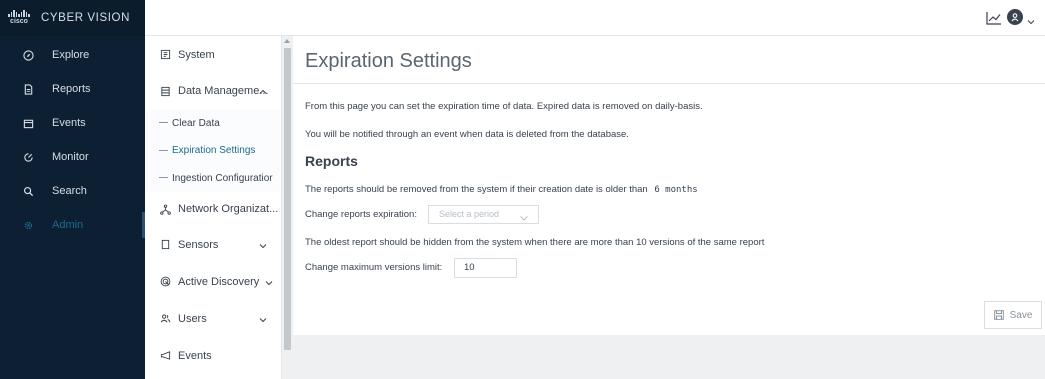 The height and width of the screenshot is (379, 1045). Describe the element at coordinates (195, 355) in the screenshot. I see `subnav-item-label: Events` at that location.